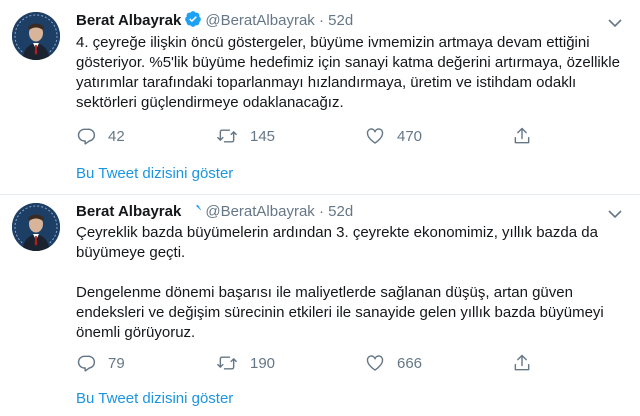  I want to click on reply-button: 79, so click(100, 363).